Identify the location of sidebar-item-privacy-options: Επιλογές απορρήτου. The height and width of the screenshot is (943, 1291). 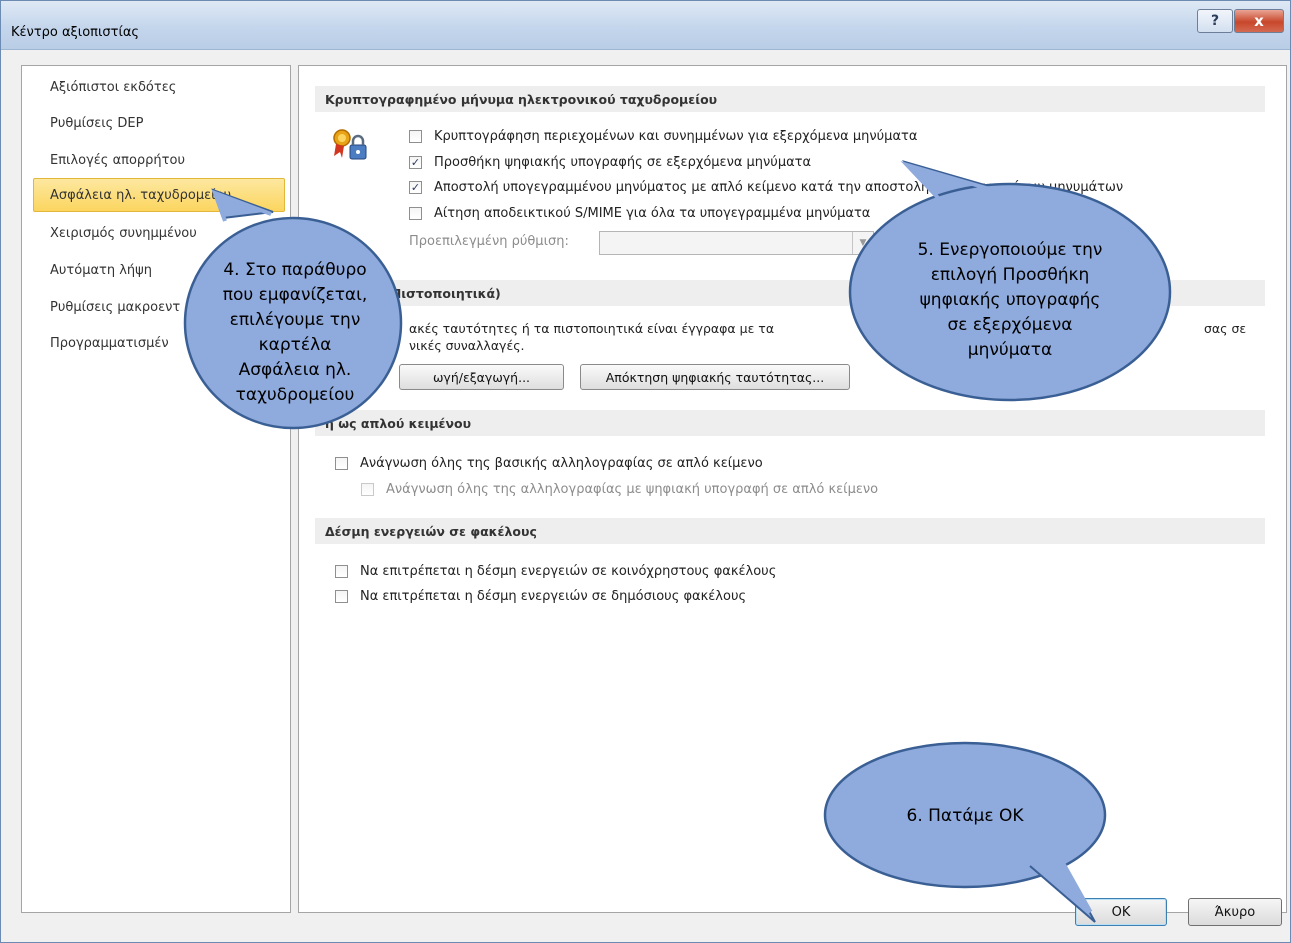
(160, 160).